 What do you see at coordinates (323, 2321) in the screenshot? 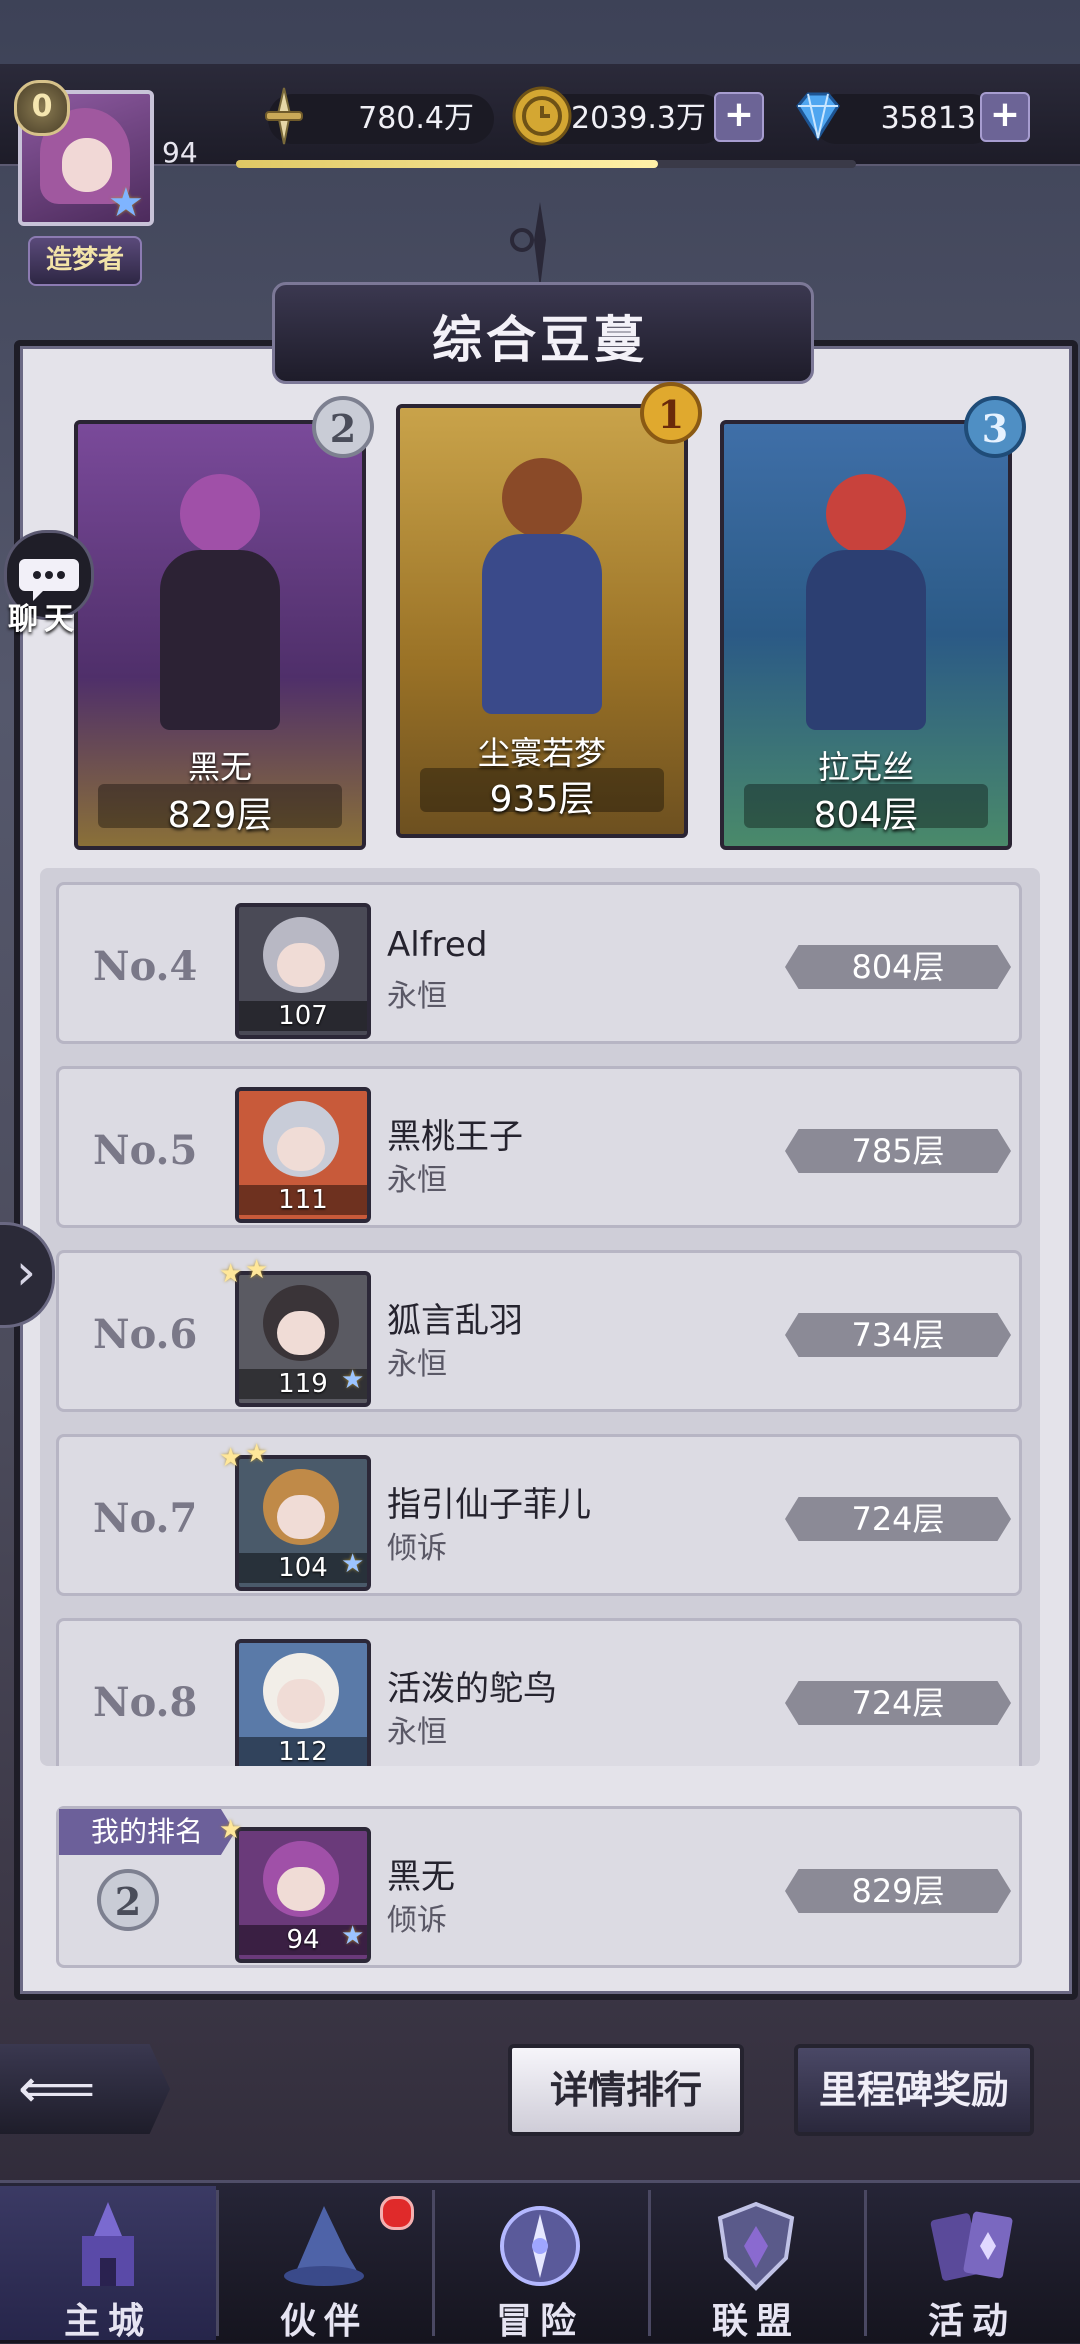
I see `nav-label: 伙伴` at bounding box center [323, 2321].